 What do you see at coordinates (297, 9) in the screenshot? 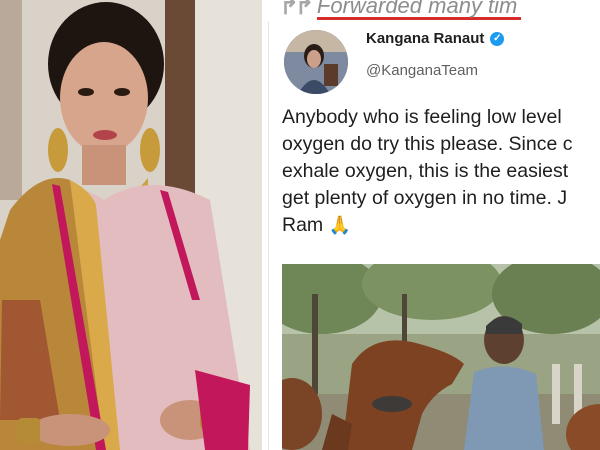
I see `forward-arrow-icon: ↱↱` at bounding box center [297, 9].